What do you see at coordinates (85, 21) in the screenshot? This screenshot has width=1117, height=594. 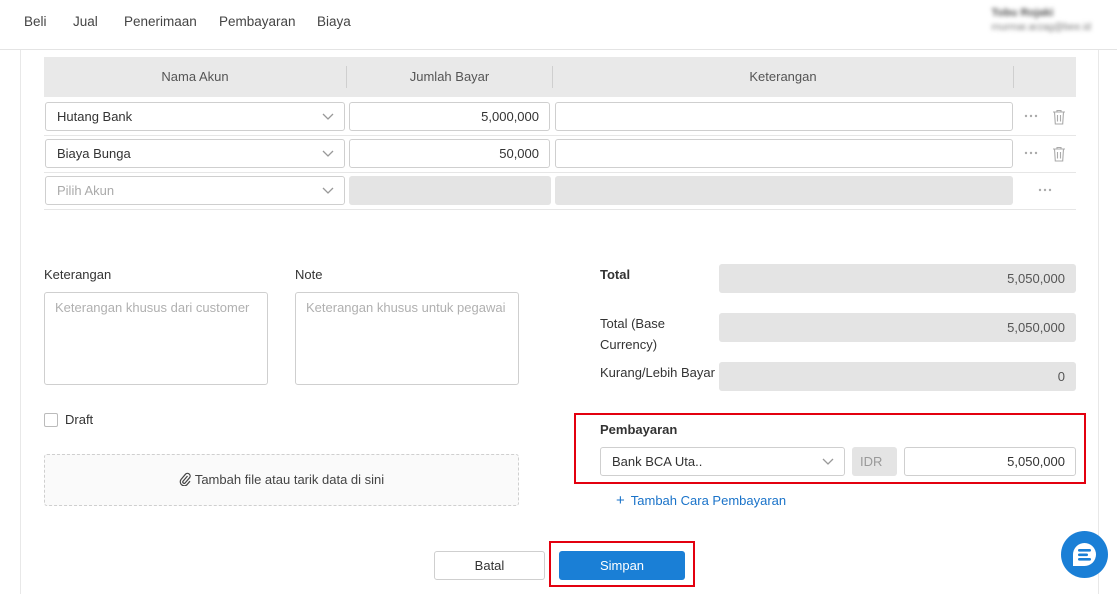 I see `nav-item-jual: Jual` at bounding box center [85, 21].